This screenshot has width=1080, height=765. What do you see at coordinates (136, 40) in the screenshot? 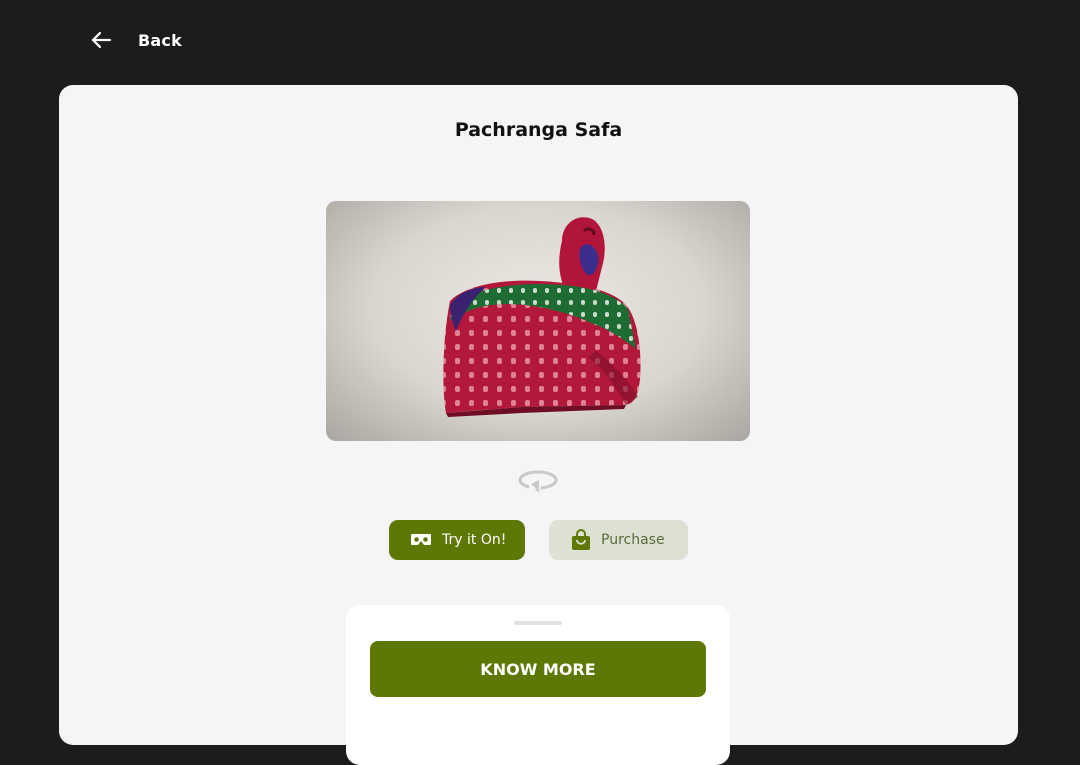
I see `back-button: Back` at bounding box center [136, 40].